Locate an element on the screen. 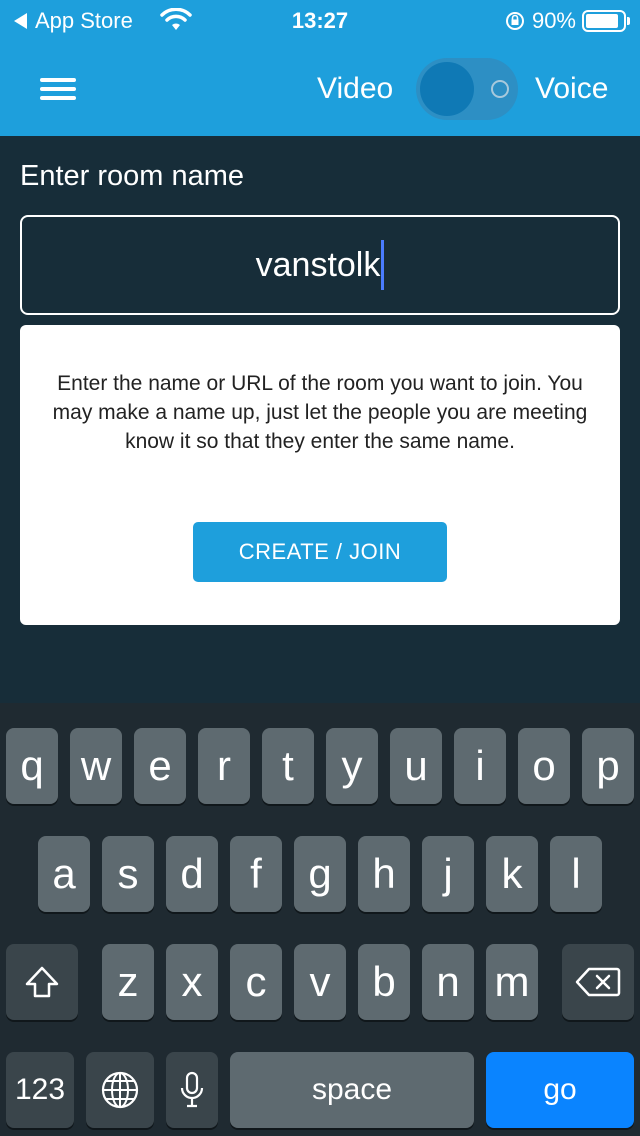  key-d: d is located at coordinates (192, 874).